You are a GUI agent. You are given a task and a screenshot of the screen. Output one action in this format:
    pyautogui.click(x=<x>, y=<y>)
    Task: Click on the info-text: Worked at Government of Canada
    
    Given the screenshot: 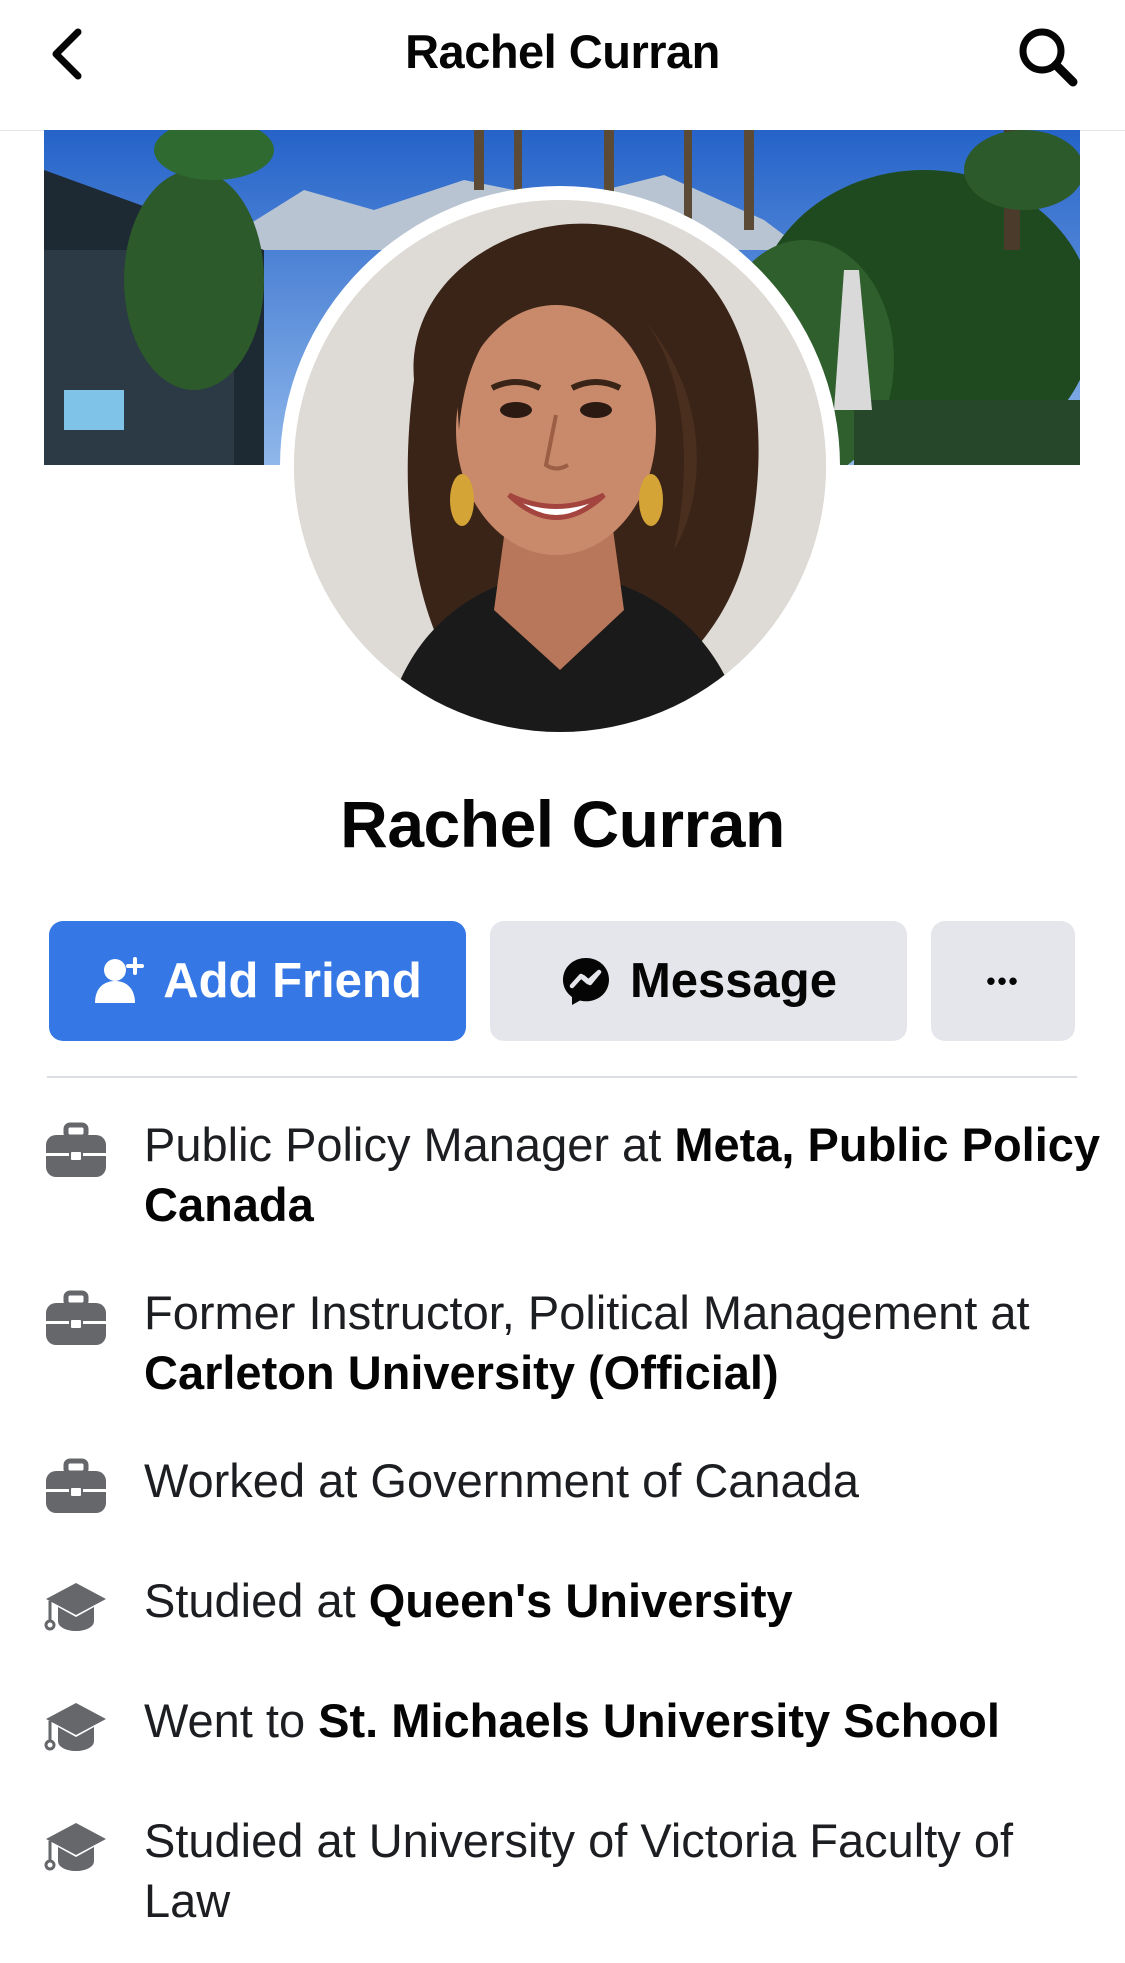 What is the action you would take?
    pyautogui.click(x=624, y=1481)
    